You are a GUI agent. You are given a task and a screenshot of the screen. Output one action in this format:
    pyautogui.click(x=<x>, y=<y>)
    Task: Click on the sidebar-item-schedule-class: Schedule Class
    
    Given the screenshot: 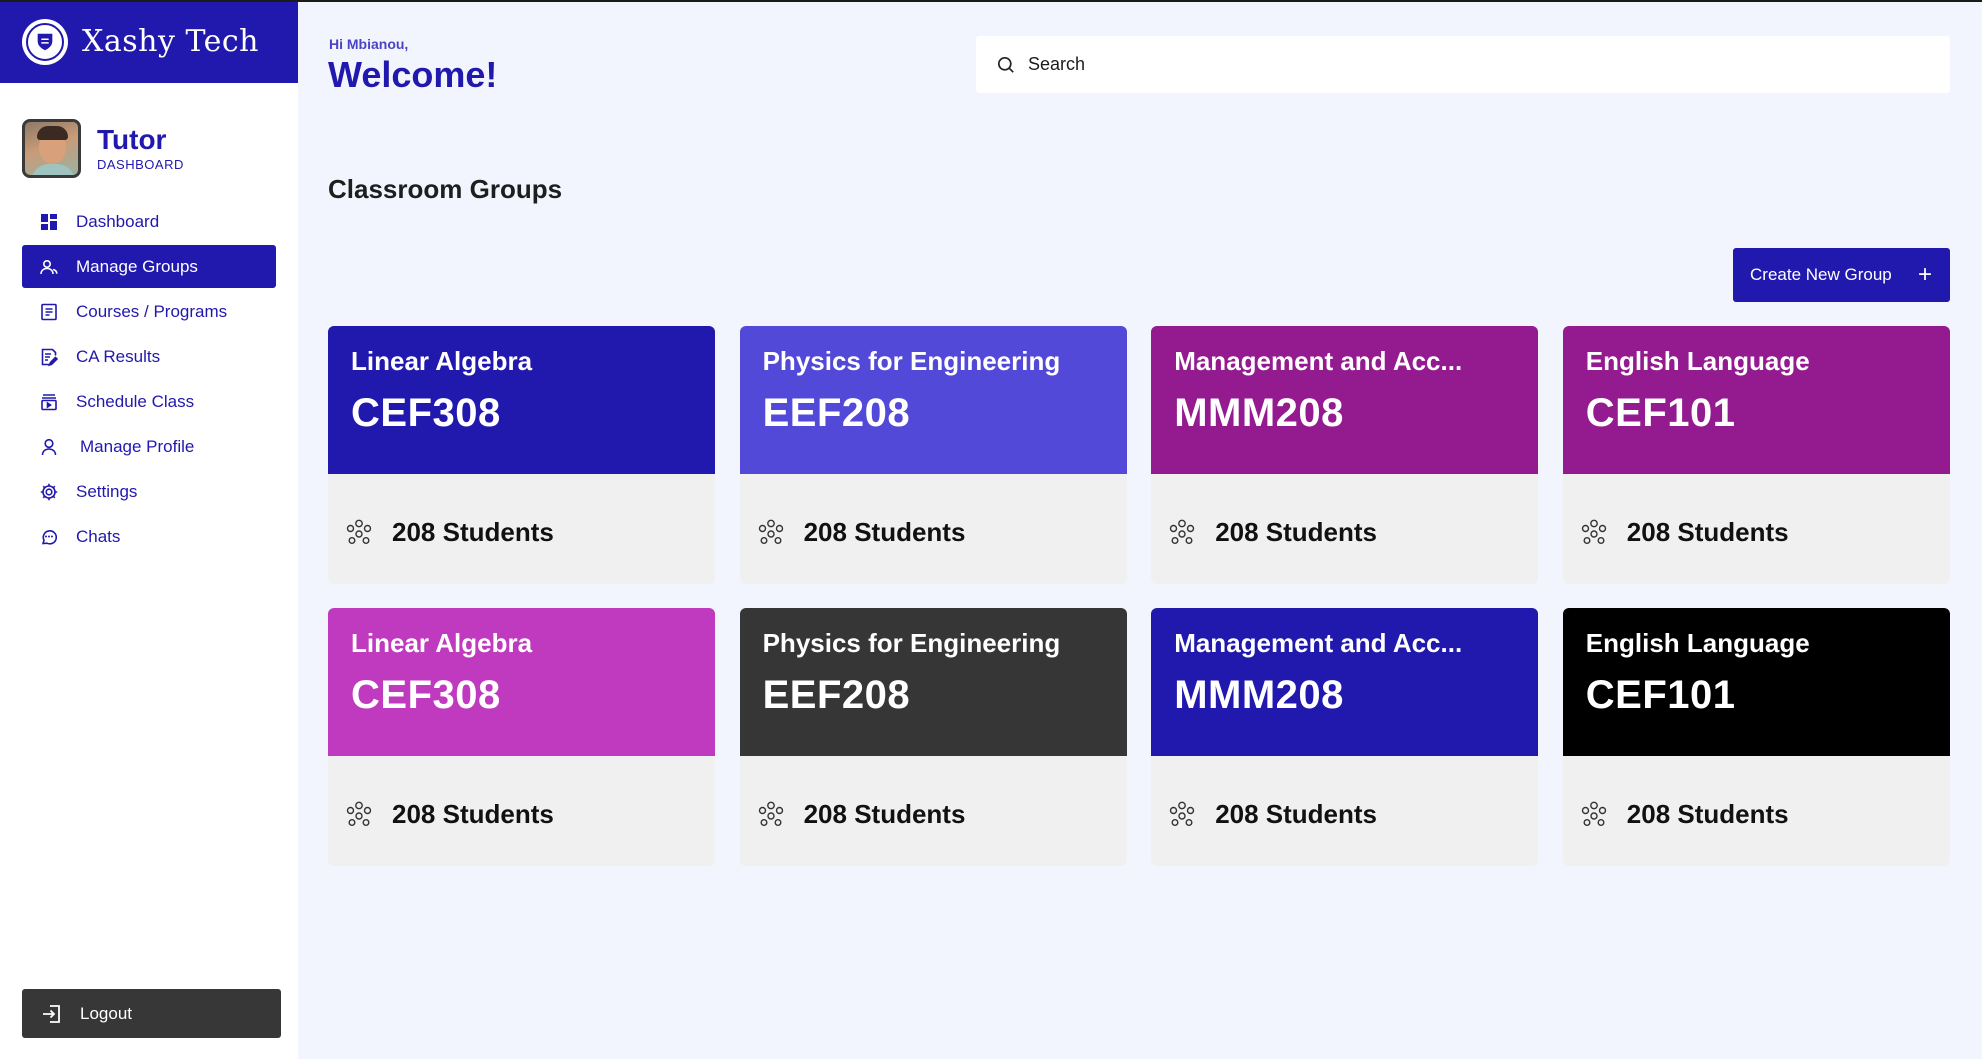 What is the action you would take?
    pyautogui.click(x=149, y=401)
    